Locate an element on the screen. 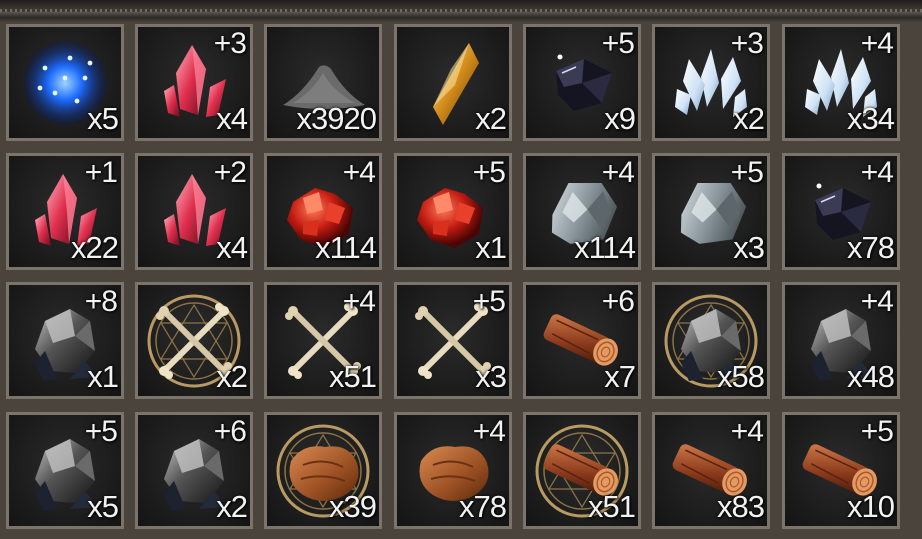 The height and width of the screenshot is (539, 922). slot-background: +5 x5 is located at coordinates (65, 470).